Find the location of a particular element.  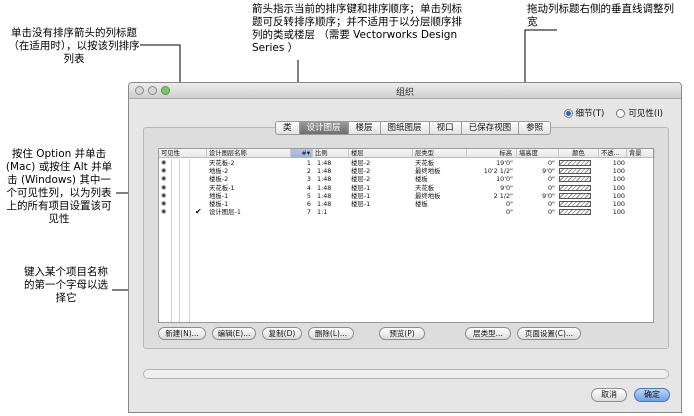

view-mode-radios: 细节(T) 可见性(I) is located at coordinates (613, 113).